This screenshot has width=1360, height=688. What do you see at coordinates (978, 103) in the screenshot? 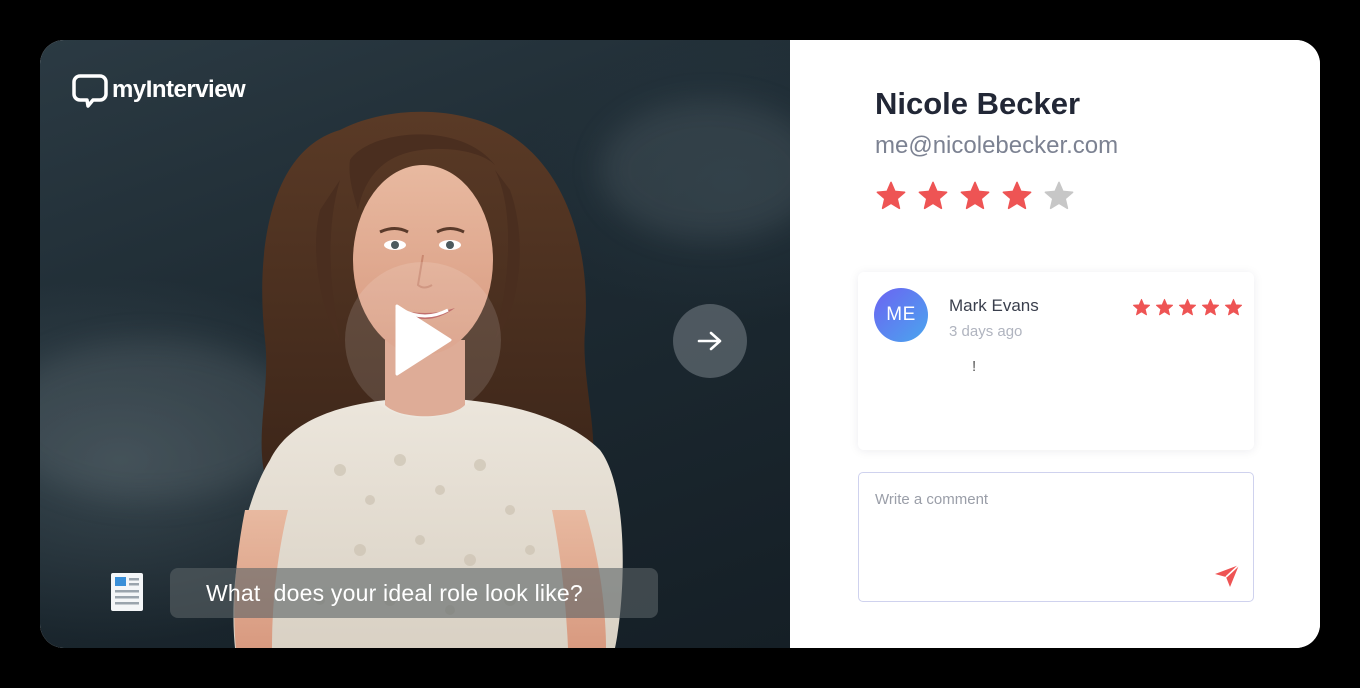
I see `candidate-name: Nicole Becker` at bounding box center [978, 103].